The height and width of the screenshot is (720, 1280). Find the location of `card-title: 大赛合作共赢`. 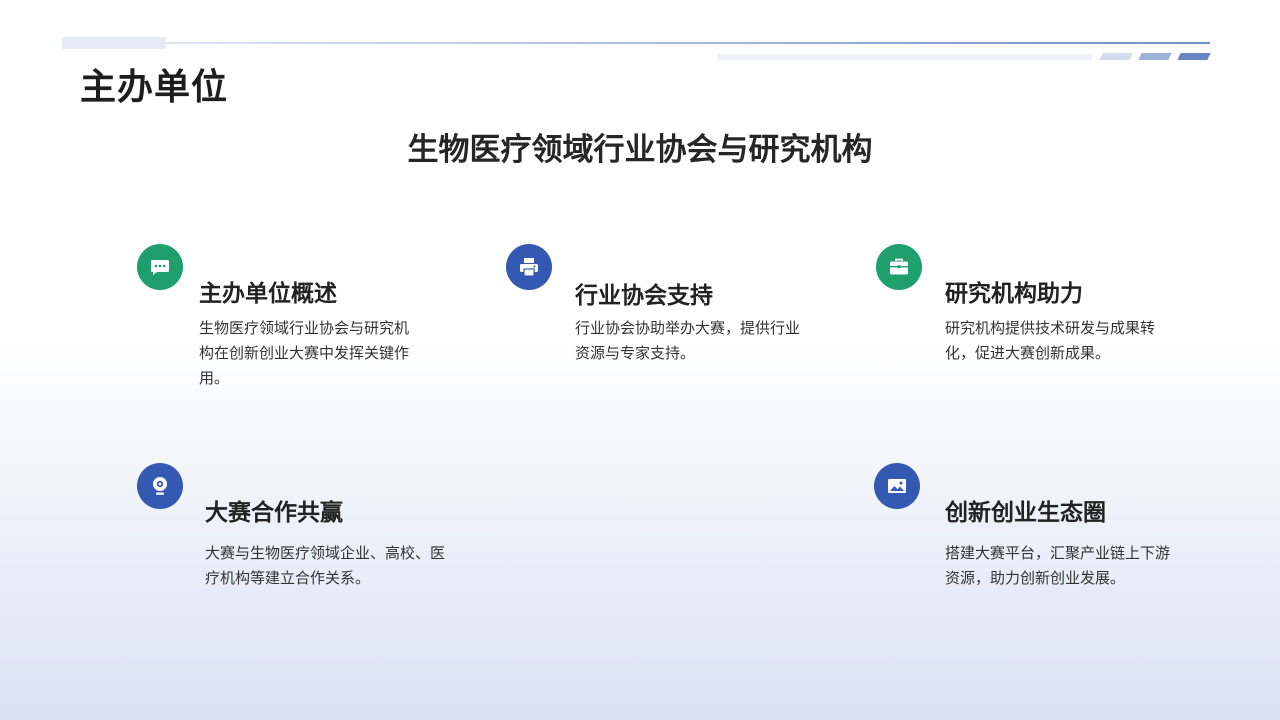

card-title: 大赛合作共赢 is located at coordinates (274, 513).